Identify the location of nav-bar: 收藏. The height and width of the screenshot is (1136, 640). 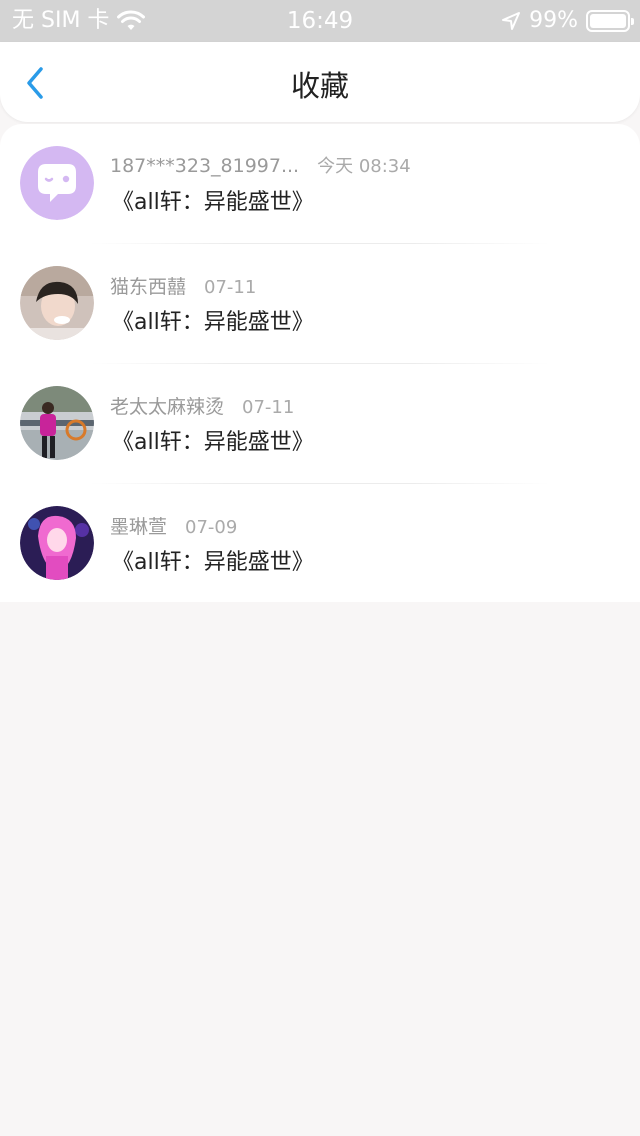
(320, 82).